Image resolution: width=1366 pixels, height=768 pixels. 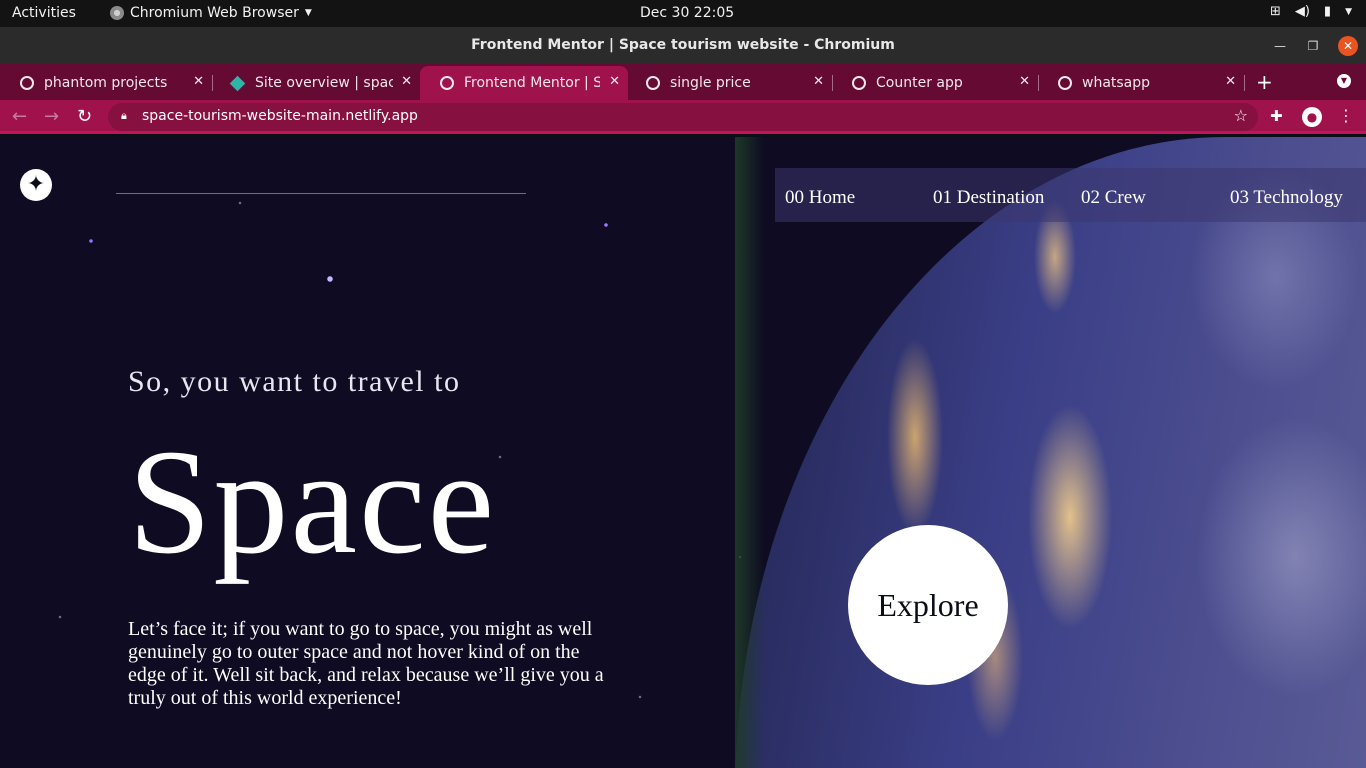 I want to click on explore-button: Explore, so click(x=928, y=605).